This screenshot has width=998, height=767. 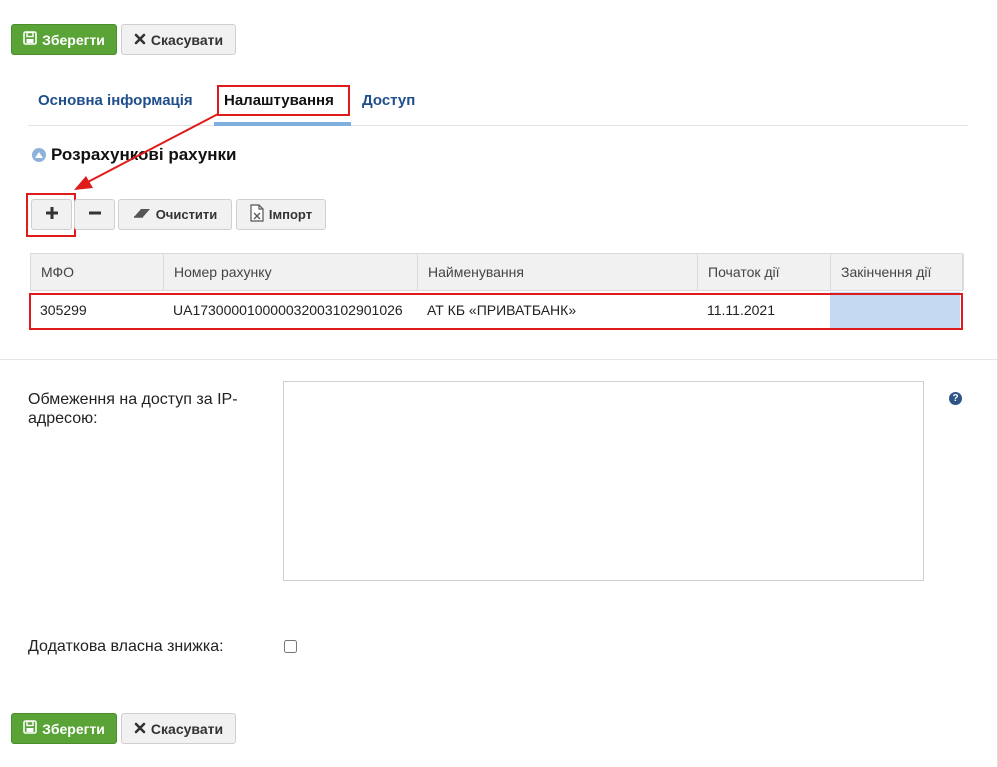 What do you see at coordinates (290, 310) in the screenshot?
I see `cell-account-number: UA173000010000032003102901026` at bounding box center [290, 310].